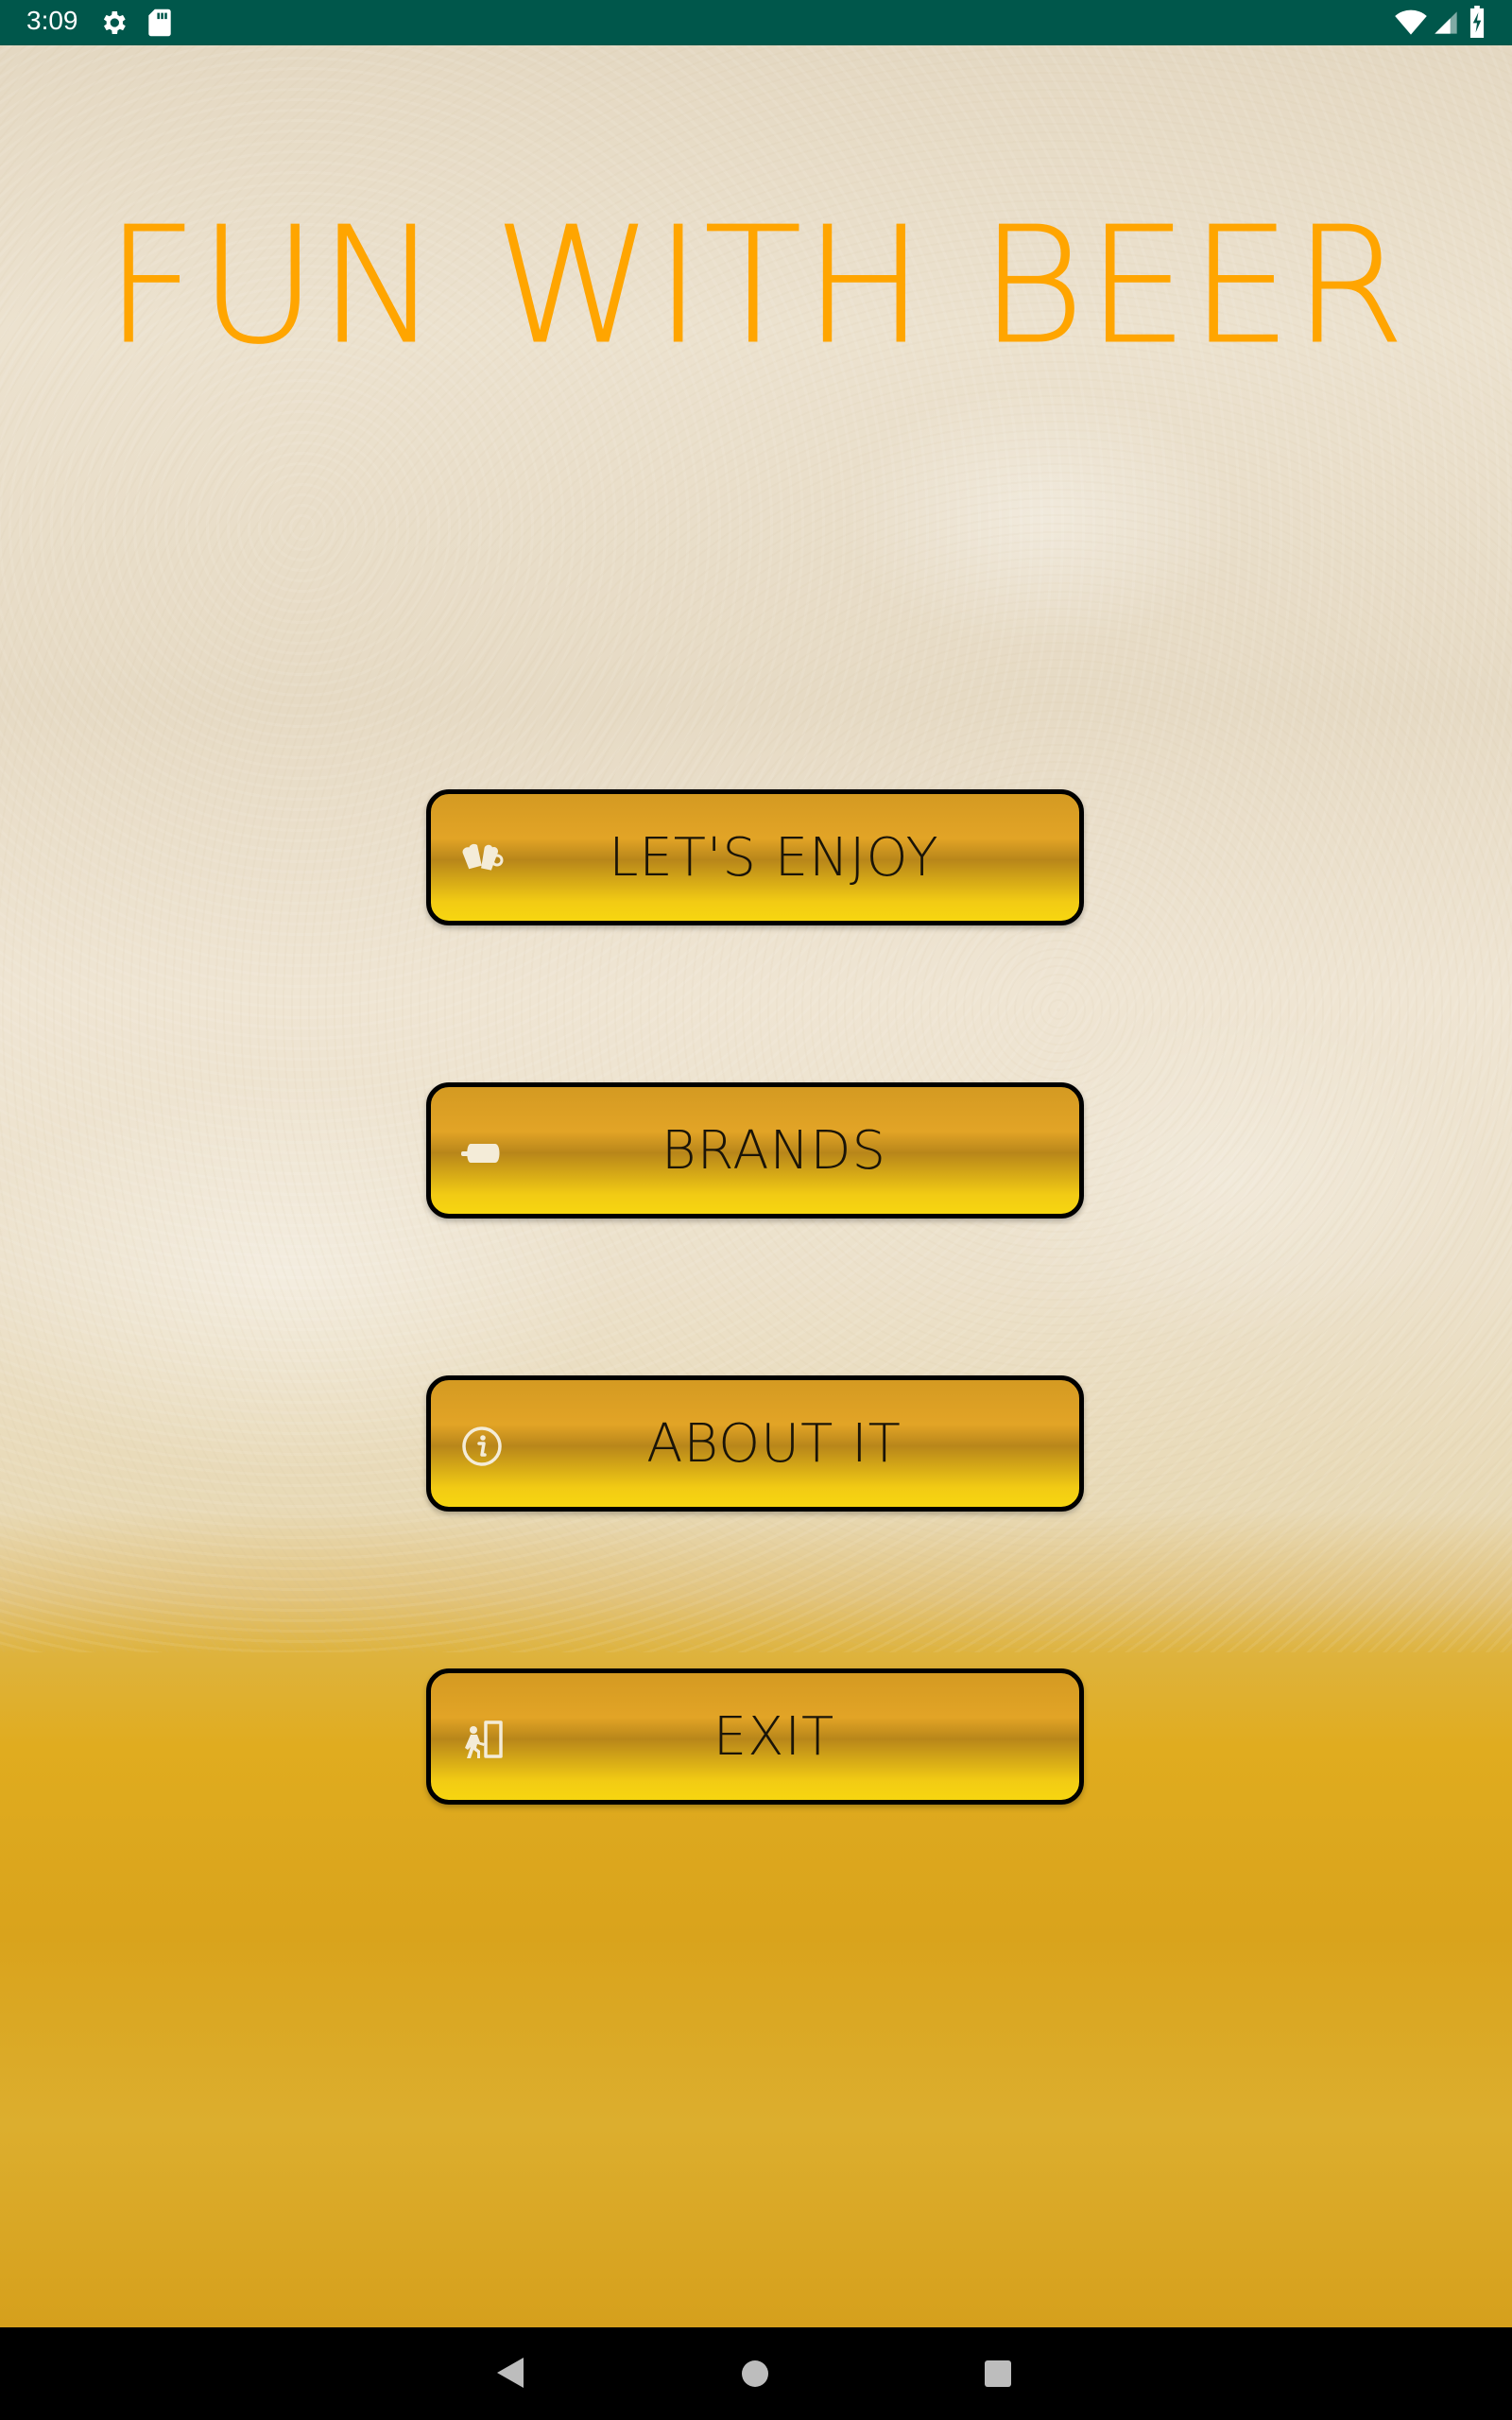 This screenshot has height=2420, width=1512. Describe the element at coordinates (774, 1150) in the screenshot. I see `brands-label: BRANDS` at that location.